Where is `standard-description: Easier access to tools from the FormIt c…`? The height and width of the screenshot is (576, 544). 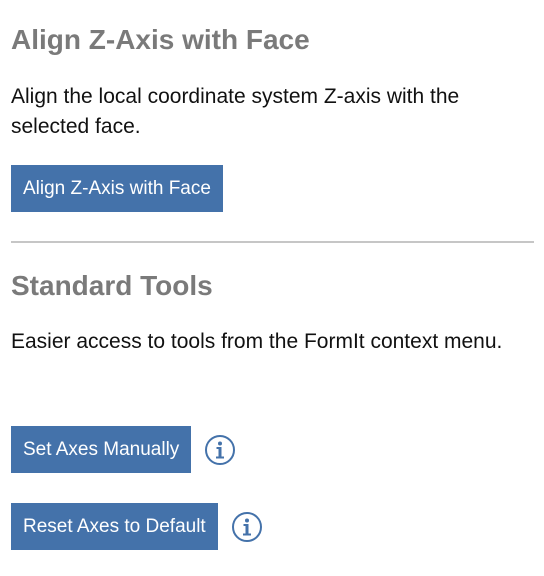
standard-description: Easier access to tools from the FormIt c… is located at coordinates (257, 341).